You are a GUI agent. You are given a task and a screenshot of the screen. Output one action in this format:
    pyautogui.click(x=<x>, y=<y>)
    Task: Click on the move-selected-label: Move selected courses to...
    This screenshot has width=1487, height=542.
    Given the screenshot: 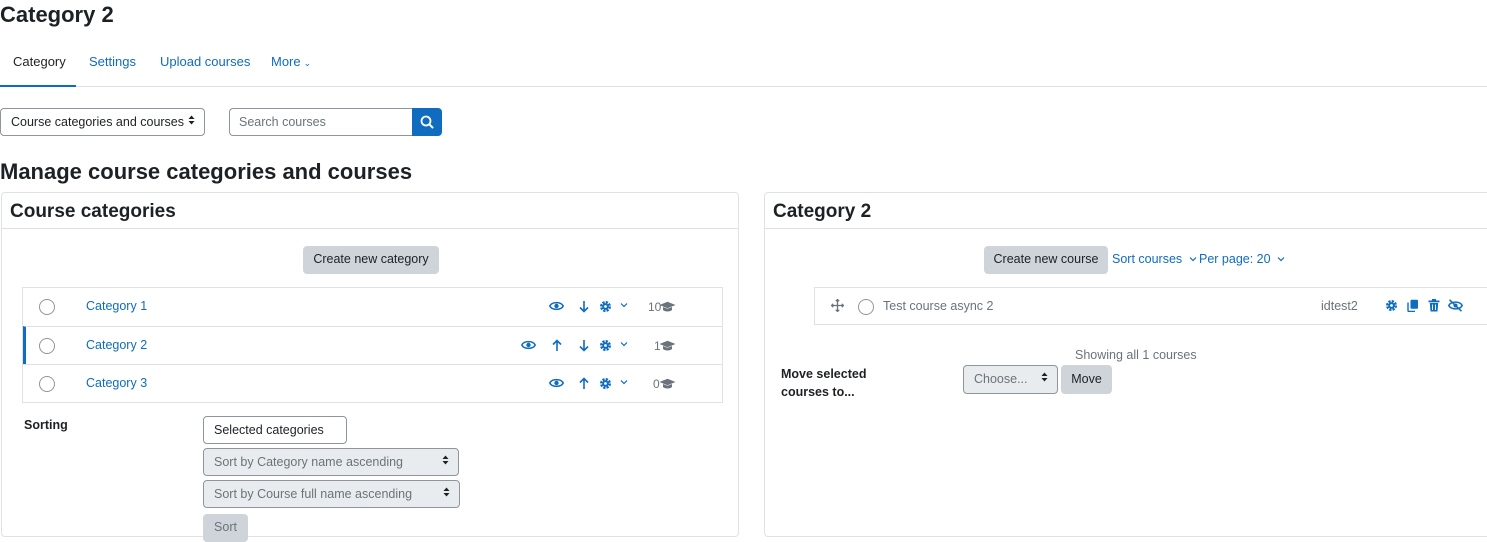 What is the action you would take?
    pyautogui.click(x=824, y=383)
    